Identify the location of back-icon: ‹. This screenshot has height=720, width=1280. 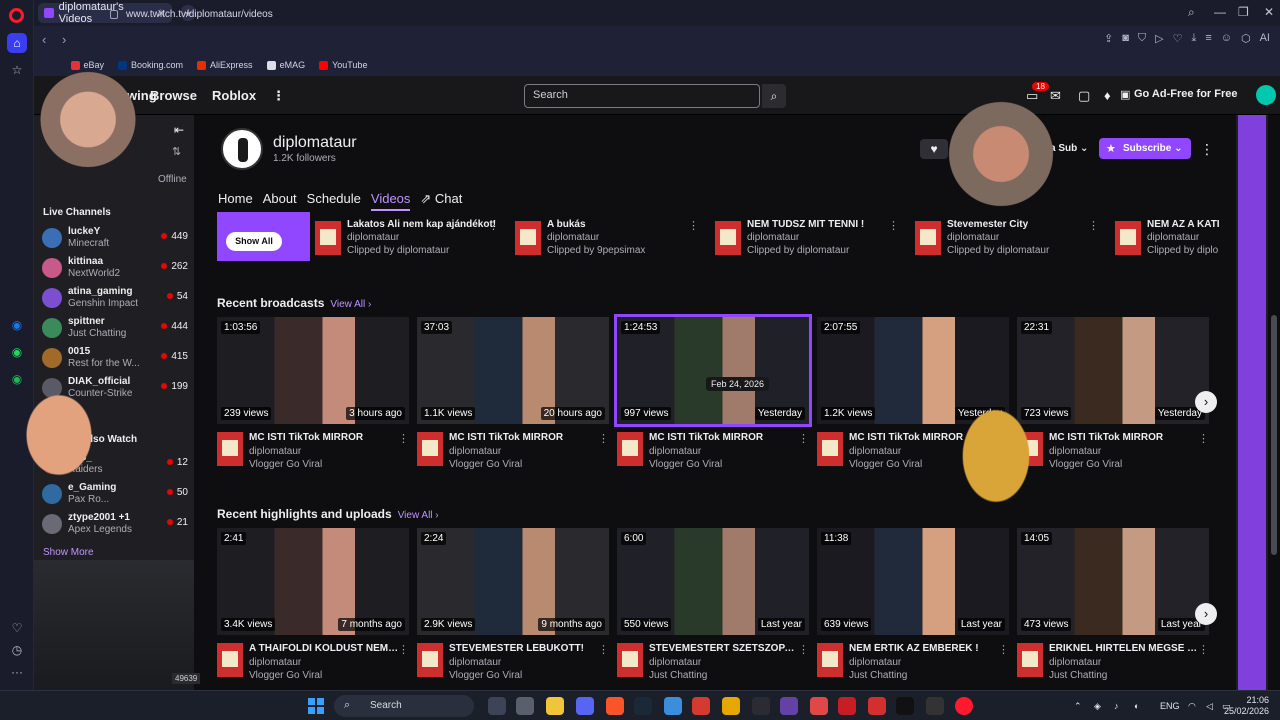
(44, 39).